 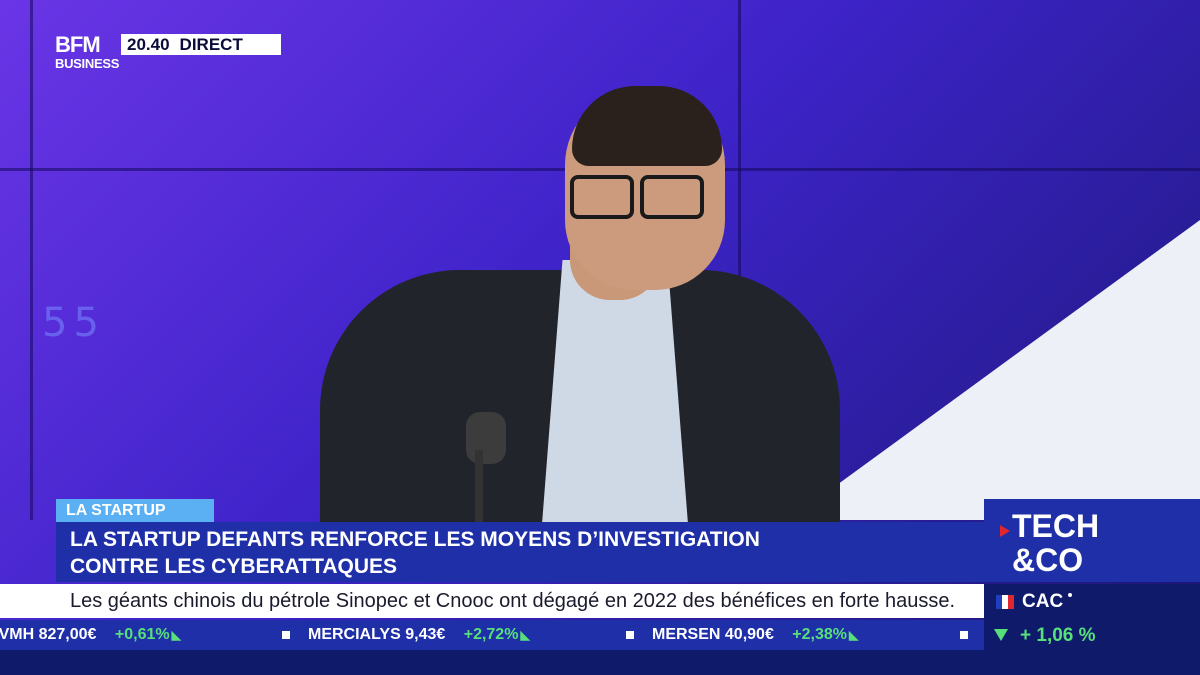 I want to click on left-lens, so click(x=602, y=197).